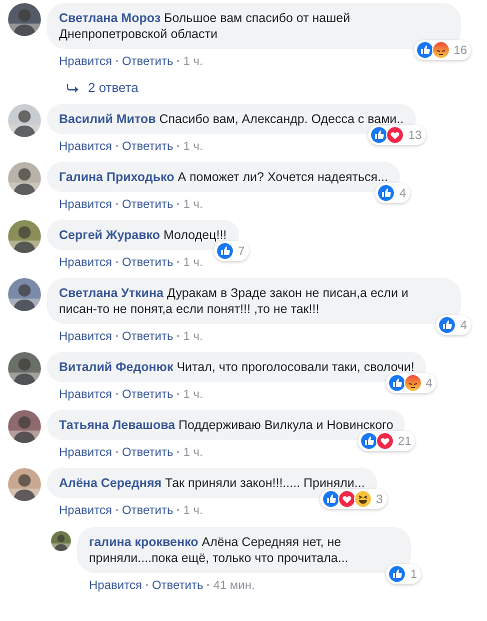 The height and width of the screenshot is (621, 487). I want to click on comment-text: Светлана Мороз Большое вам спасибо от нашей Днепропетровской области, so click(205, 26).